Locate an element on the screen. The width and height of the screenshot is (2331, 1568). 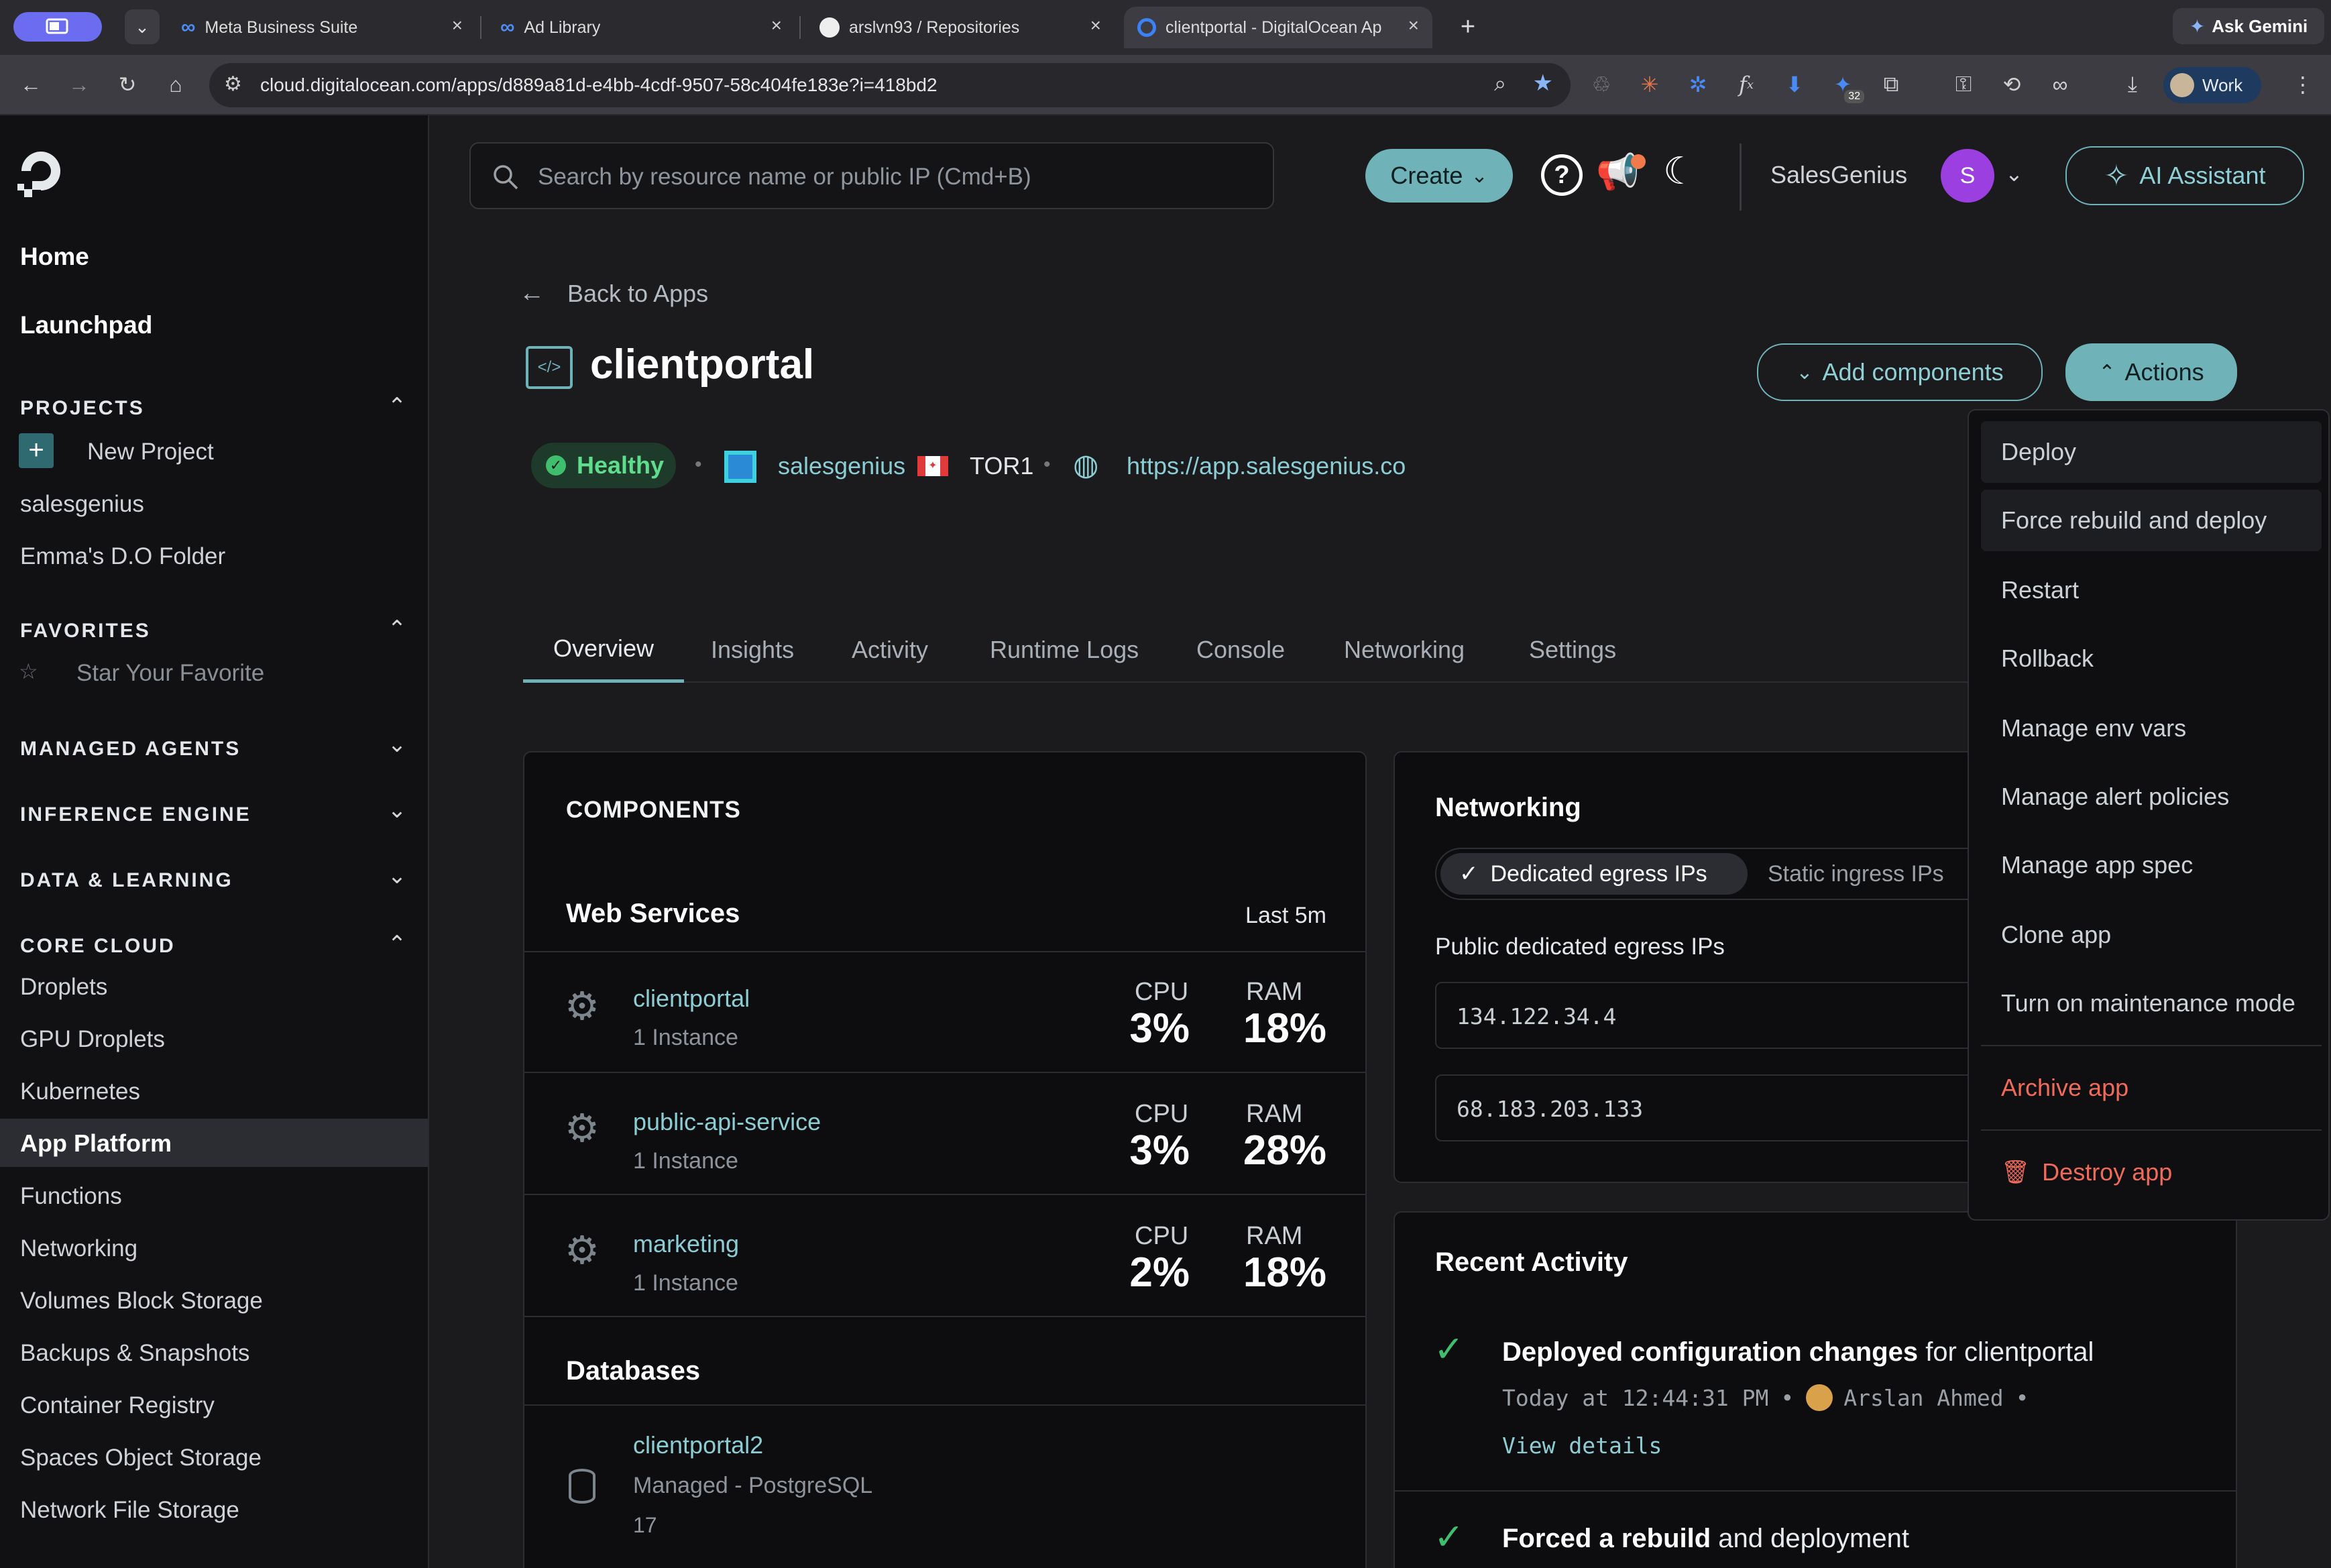
browser-tab: arslvn93 / Repositories × is located at coordinates (961, 27).